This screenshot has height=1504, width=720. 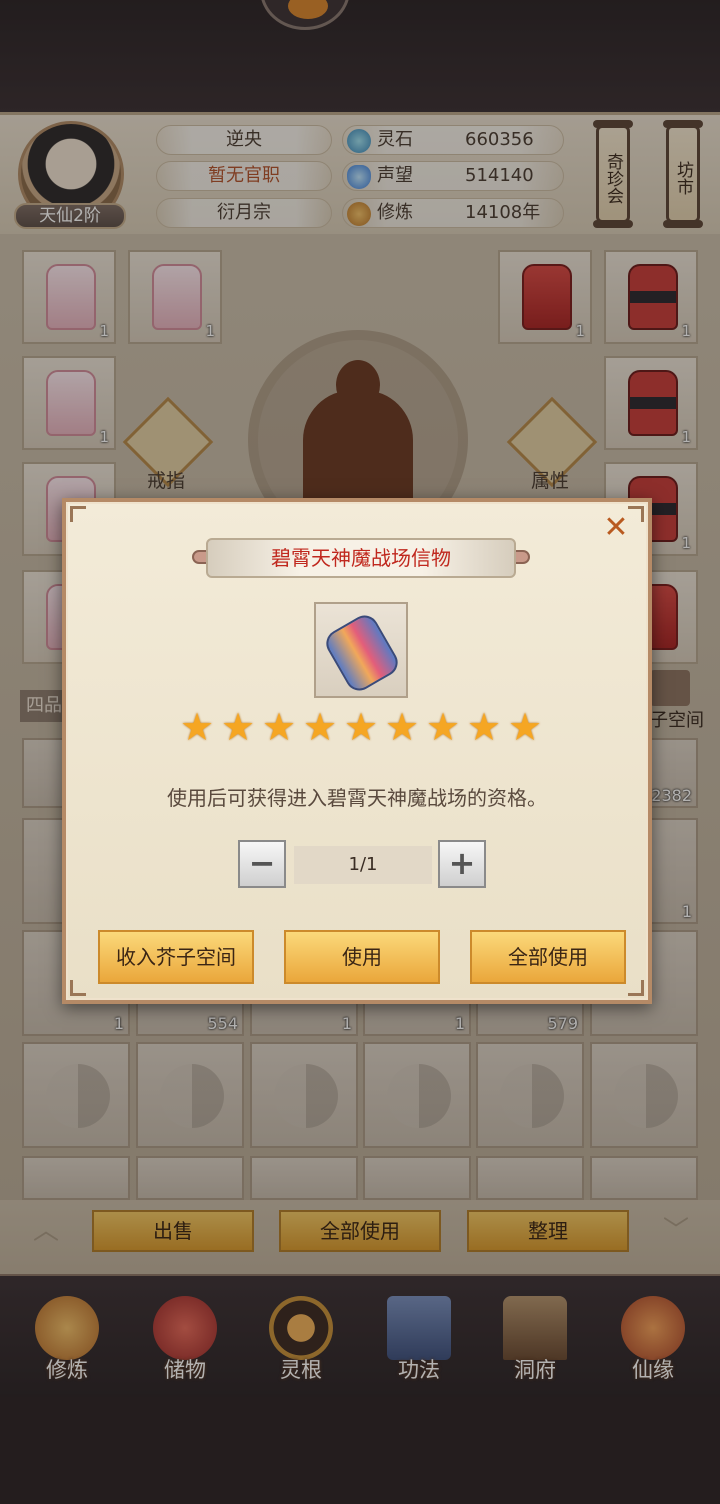 I want to click on item-description: 使用后可获得进入碧霄天神魔战场的资格。, so click(x=357, y=798).